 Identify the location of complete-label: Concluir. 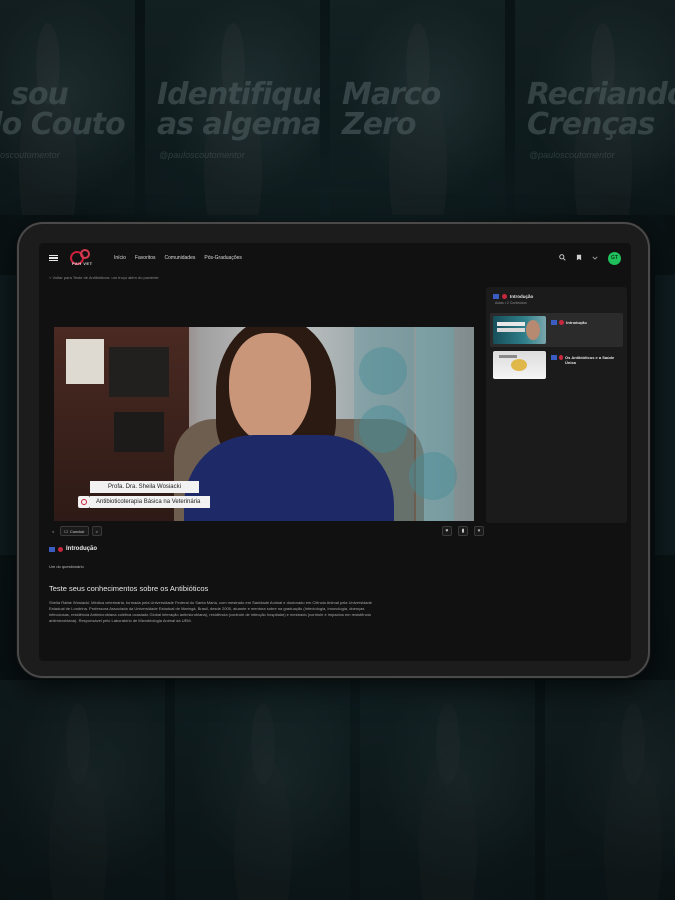
(77, 531).